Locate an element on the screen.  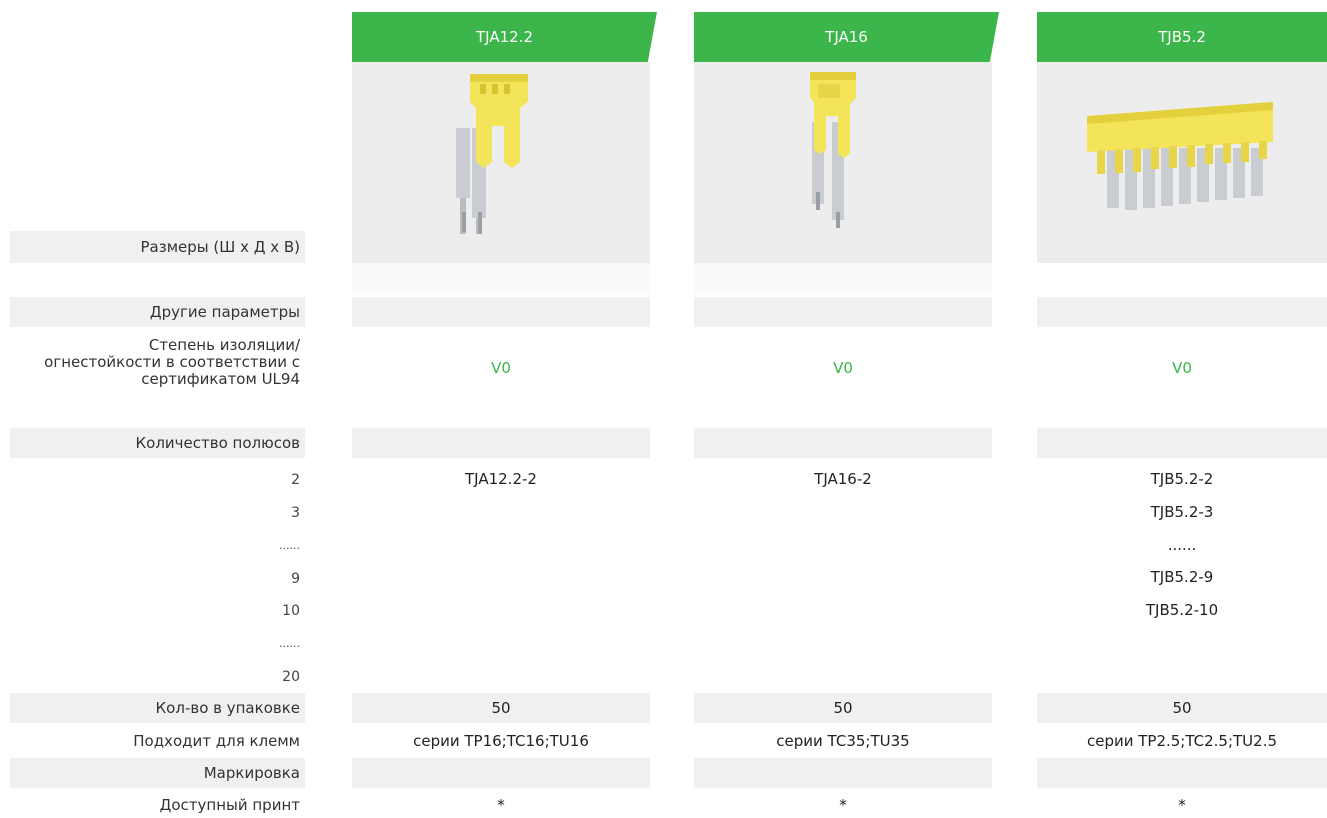
part-number: TJB5.2-2 is located at coordinates (1182, 479).